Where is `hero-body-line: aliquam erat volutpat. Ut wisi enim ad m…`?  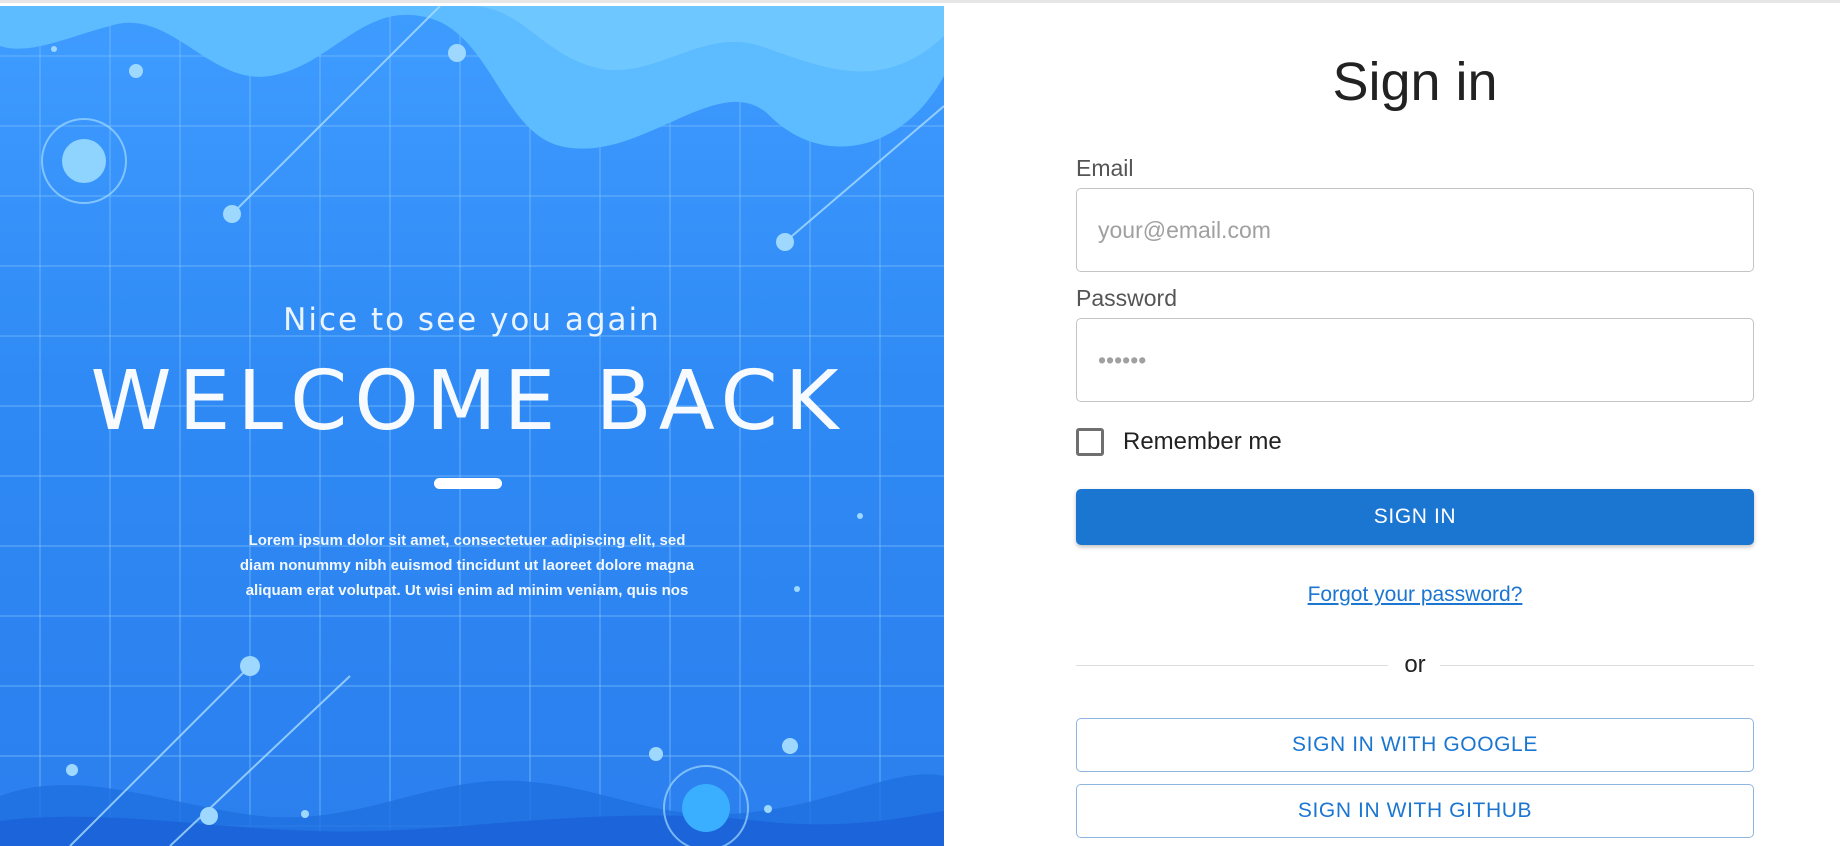
hero-body-line: aliquam erat volutpat. Ut wisi enim ad m… is located at coordinates (467, 590).